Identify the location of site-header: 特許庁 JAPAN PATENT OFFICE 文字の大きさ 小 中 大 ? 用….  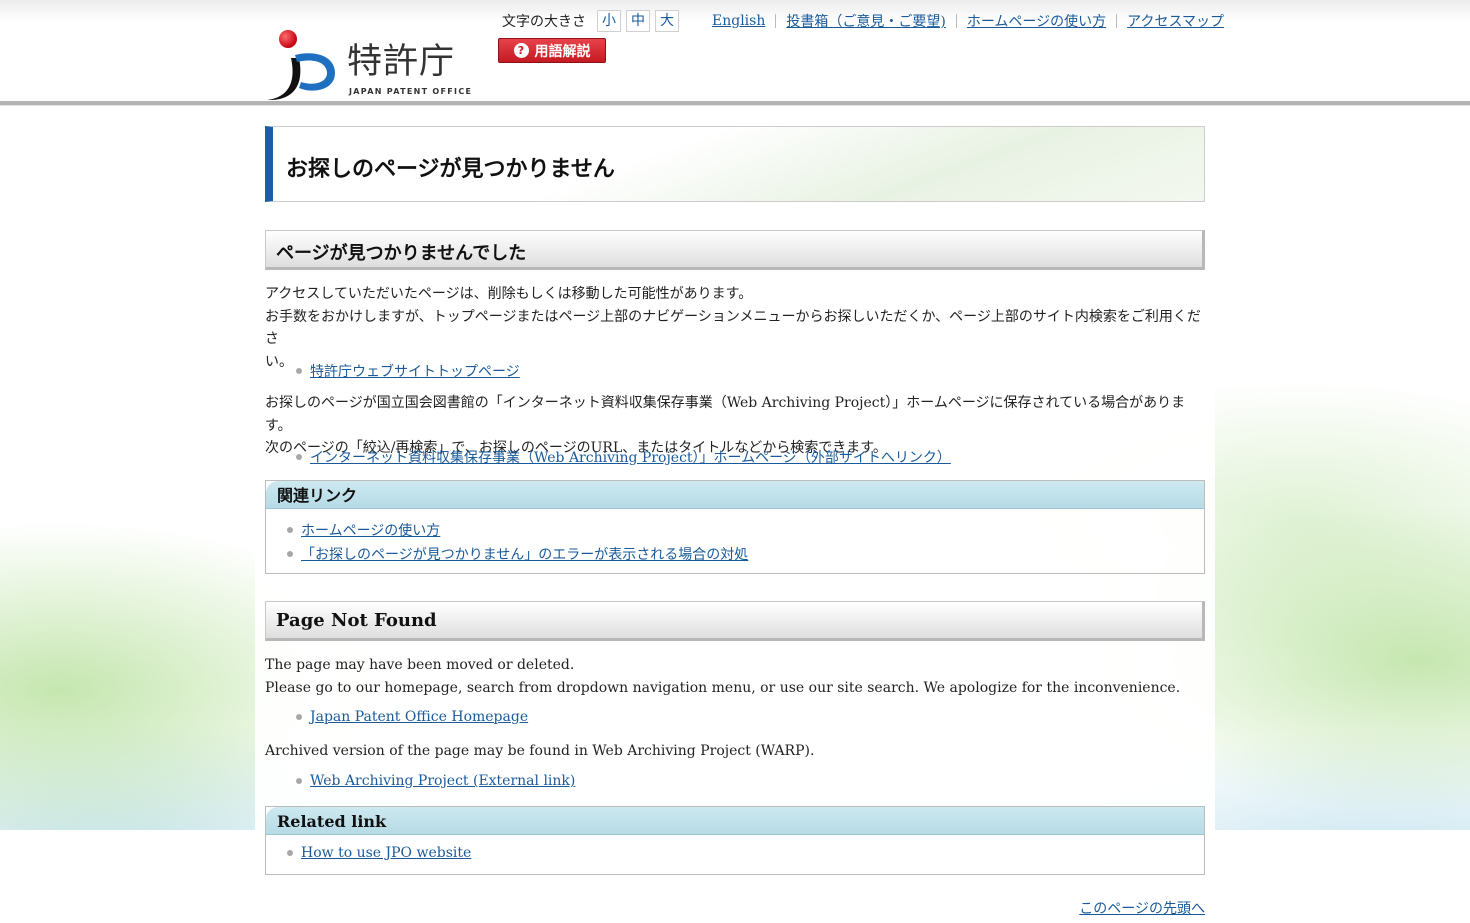
(735, 52).